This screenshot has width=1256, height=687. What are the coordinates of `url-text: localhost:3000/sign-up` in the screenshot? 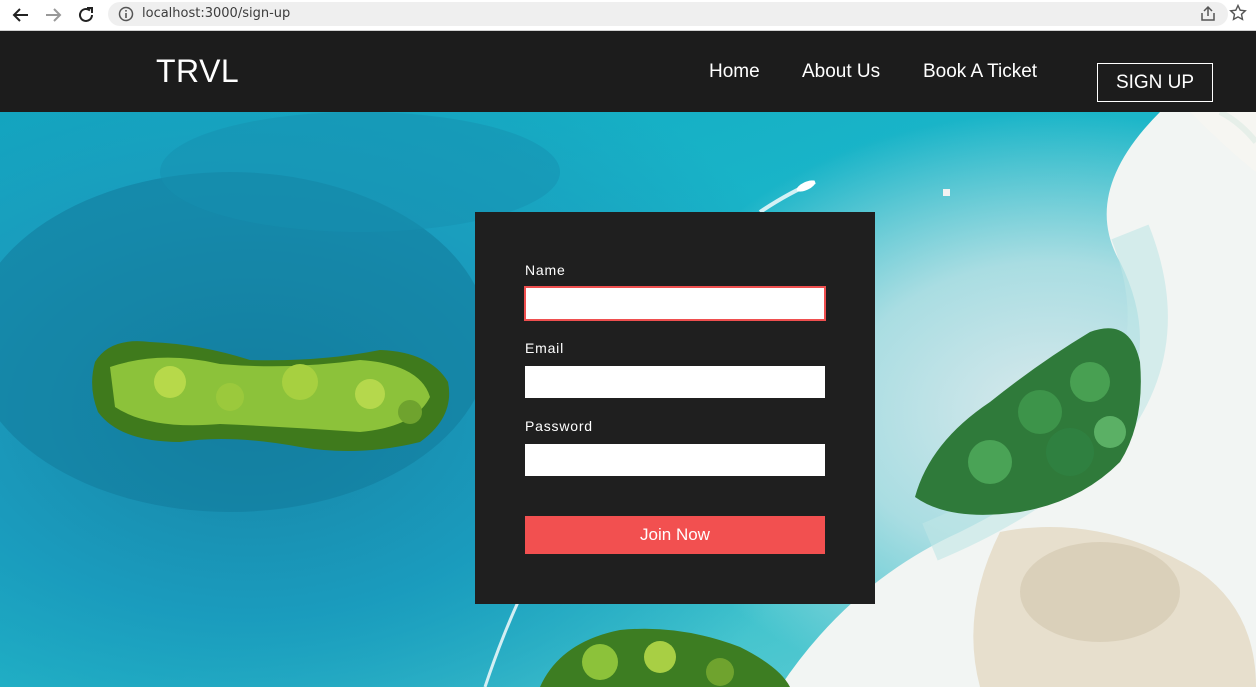 It's located at (216, 13).